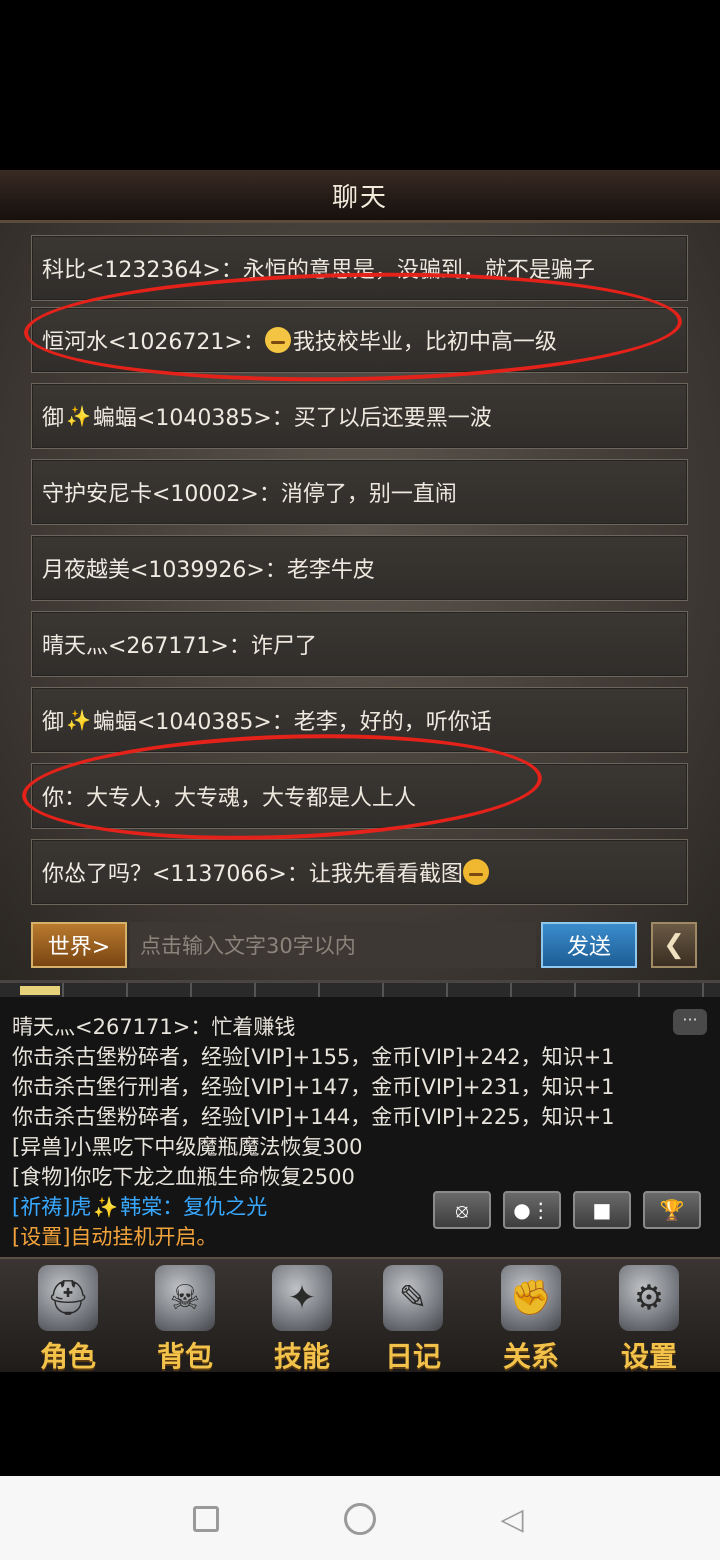 Image resolution: width=720 pixels, height=1560 pixels. Describe the element at coordinates (150, 494) in the screenshot. I see `sender-name: 守护安尼卡<10002>` at that location.